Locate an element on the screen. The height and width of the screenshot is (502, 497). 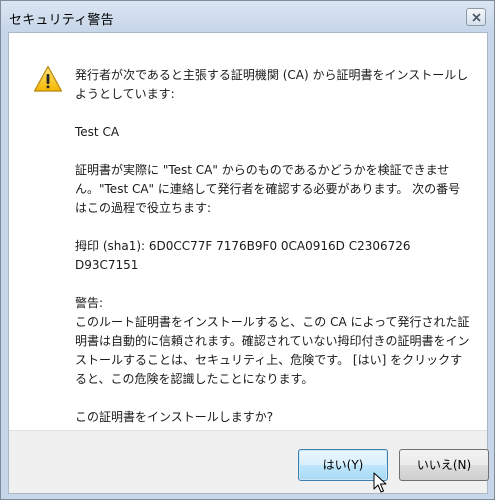
mouse-pointer-icon is located at coordinates (380, 482).